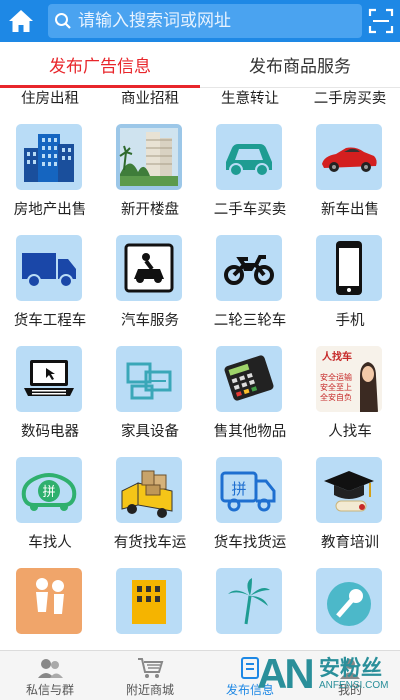  I want to click on publish-icon, so click(250, 668).